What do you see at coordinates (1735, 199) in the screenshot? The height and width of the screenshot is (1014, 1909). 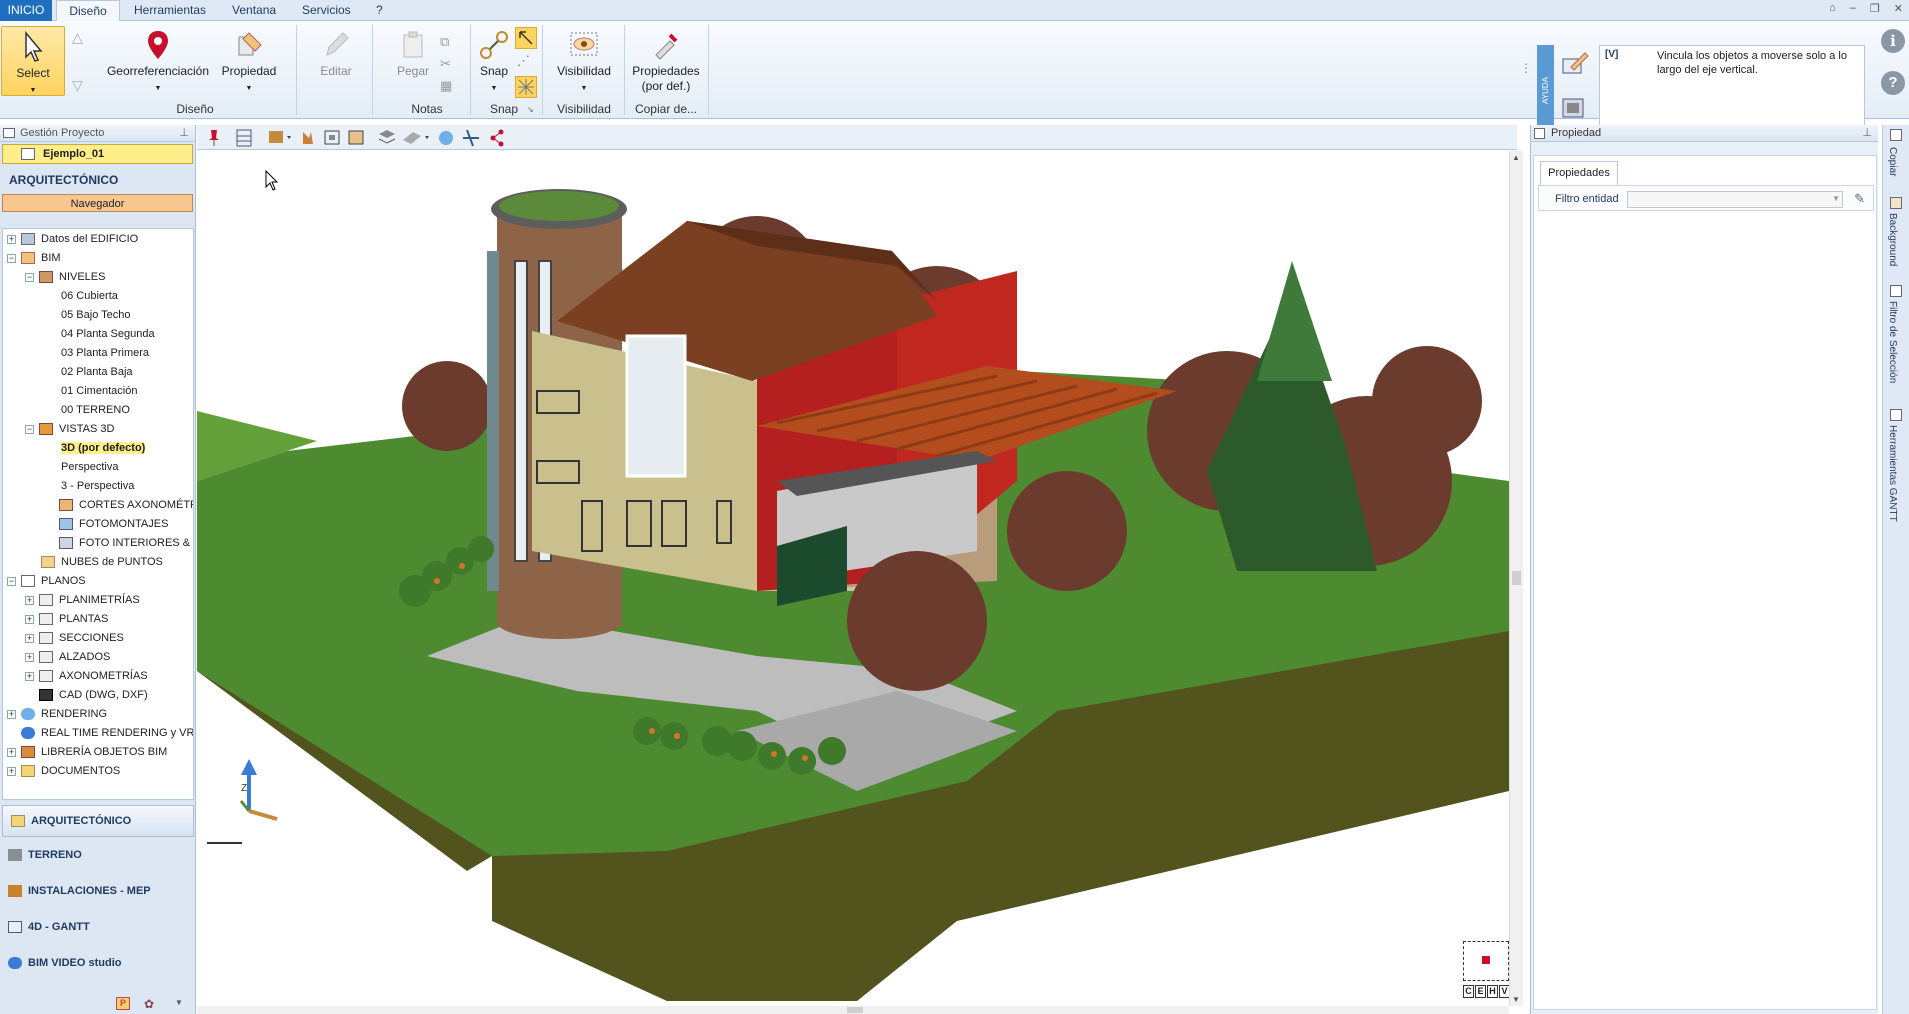 I see `entity-filter-select: ▼` at bounding box center [1735, 199].